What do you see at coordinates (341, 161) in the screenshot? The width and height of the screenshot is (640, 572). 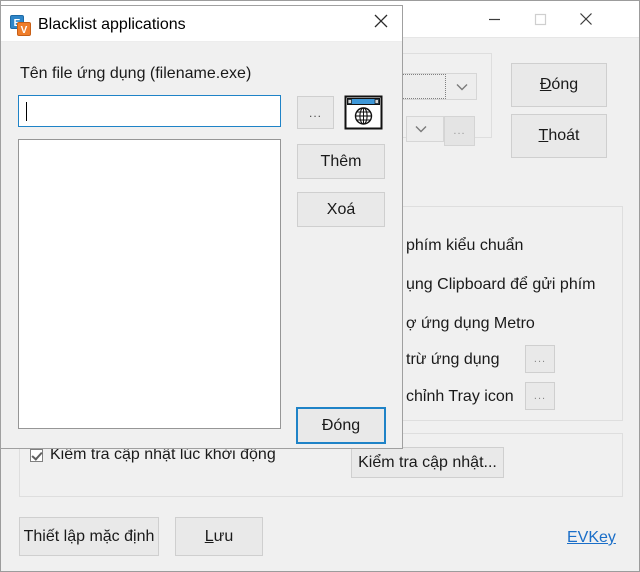 I see `add-button: Thêm` at bounding box center [341, 161].